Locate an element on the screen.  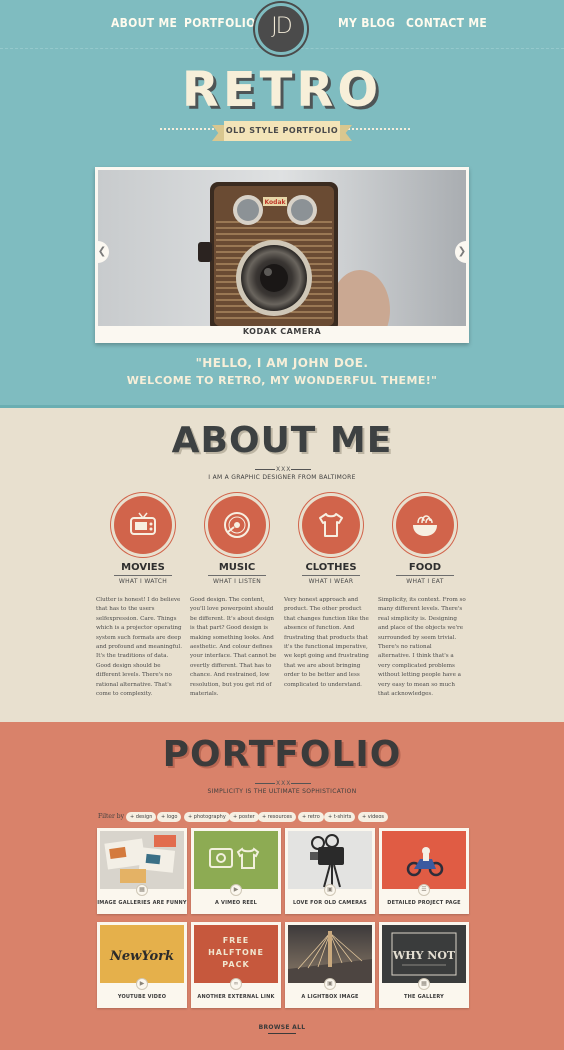
portfolio-thumbnail: NewYork is located at coordinates (142, 954).